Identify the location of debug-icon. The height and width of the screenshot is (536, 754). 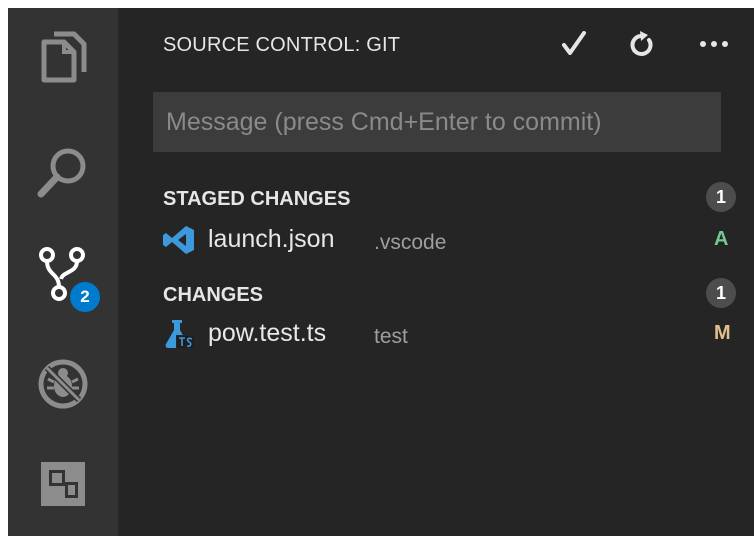
(63, 384).